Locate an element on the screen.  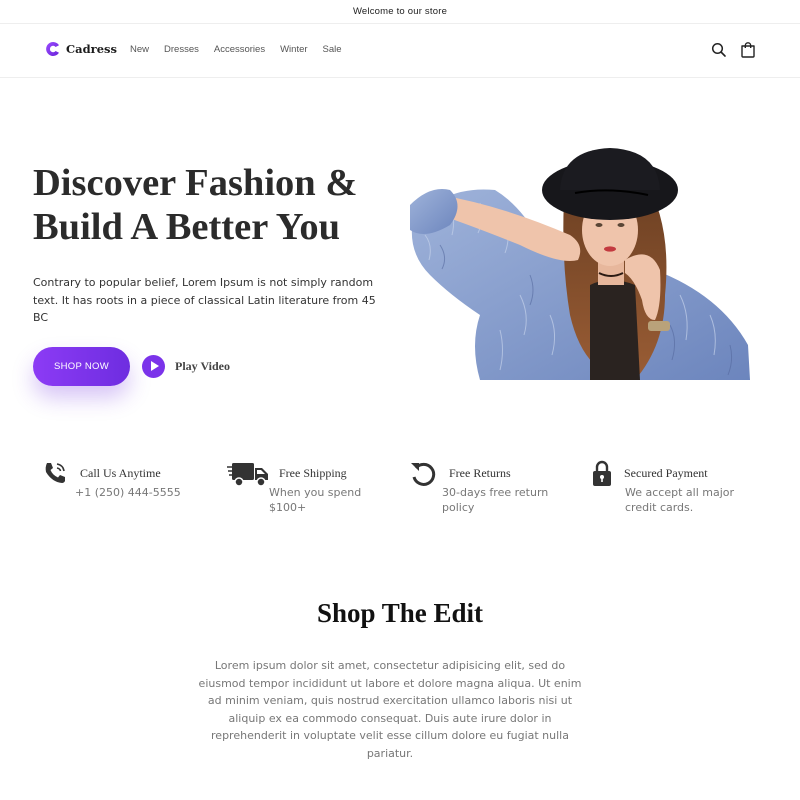
play-video-label: Play Video is located at coordinates (203, 366).